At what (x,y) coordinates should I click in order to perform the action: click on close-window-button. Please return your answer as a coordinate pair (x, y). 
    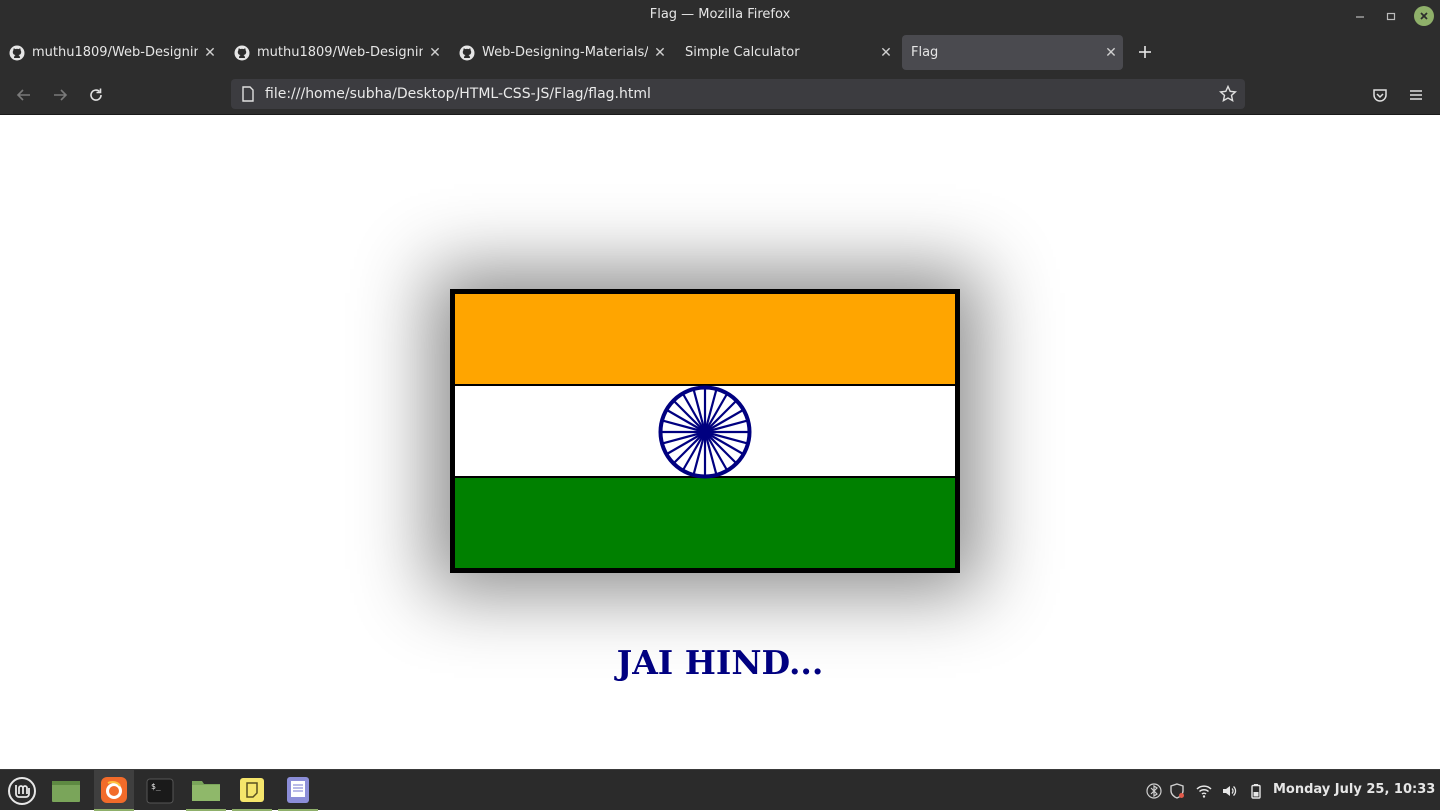
    Looking at the image, I should click on (1424, 16).